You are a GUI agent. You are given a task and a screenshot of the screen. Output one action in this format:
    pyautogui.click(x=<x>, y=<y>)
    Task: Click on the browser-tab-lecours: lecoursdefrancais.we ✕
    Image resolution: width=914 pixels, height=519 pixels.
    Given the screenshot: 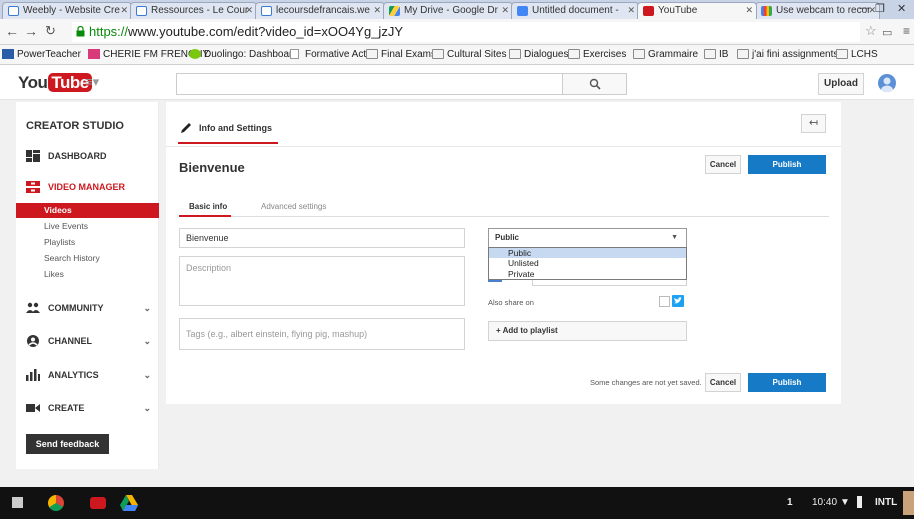 What is the action you would take?
    pyautogui.click(x=320, y=10)
    